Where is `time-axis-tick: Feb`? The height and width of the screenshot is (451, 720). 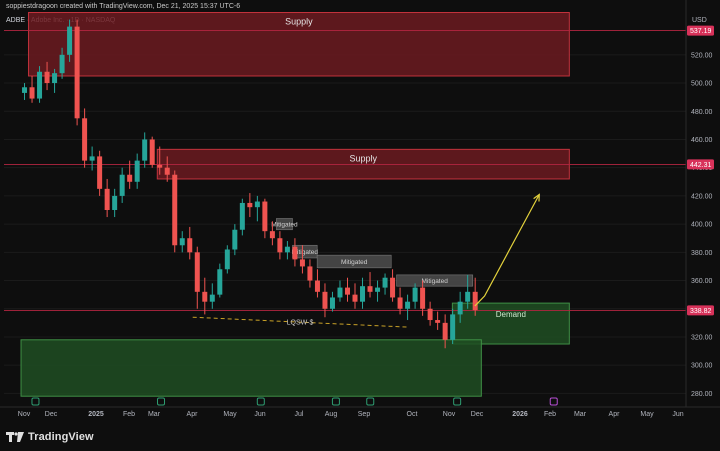
time-axis-tick: Feb is located at coordinates (129, 414).